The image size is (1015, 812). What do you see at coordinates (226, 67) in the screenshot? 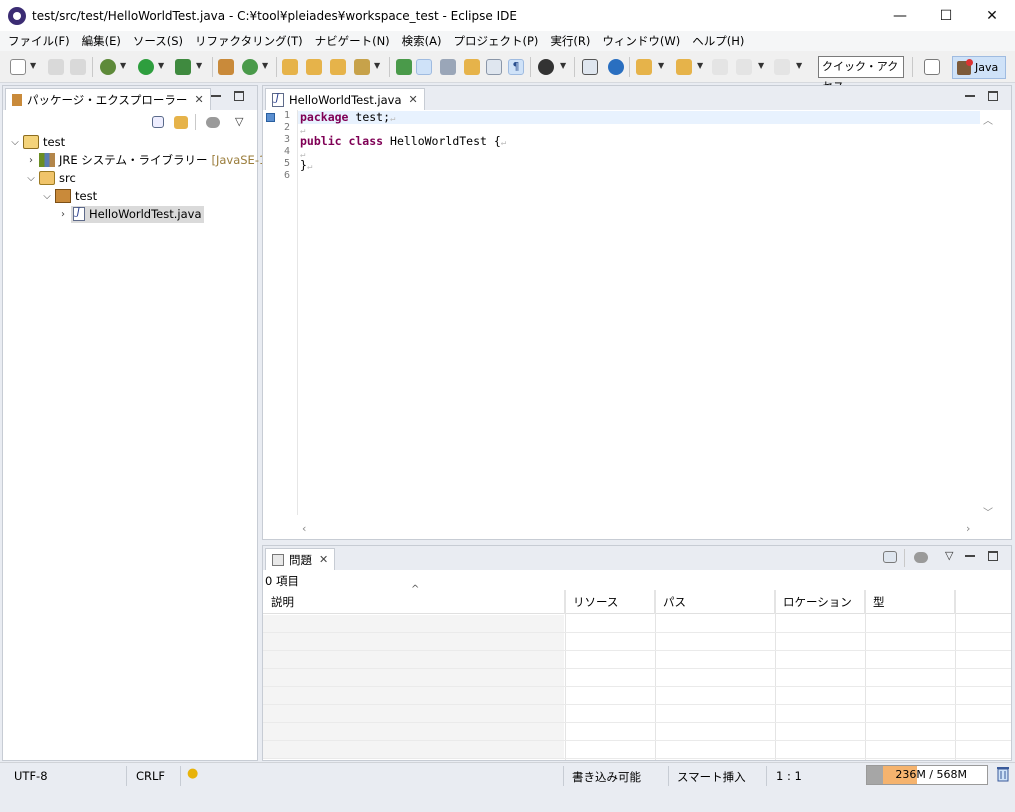
I see `new-package-icon` at bounding box center [226, 67].